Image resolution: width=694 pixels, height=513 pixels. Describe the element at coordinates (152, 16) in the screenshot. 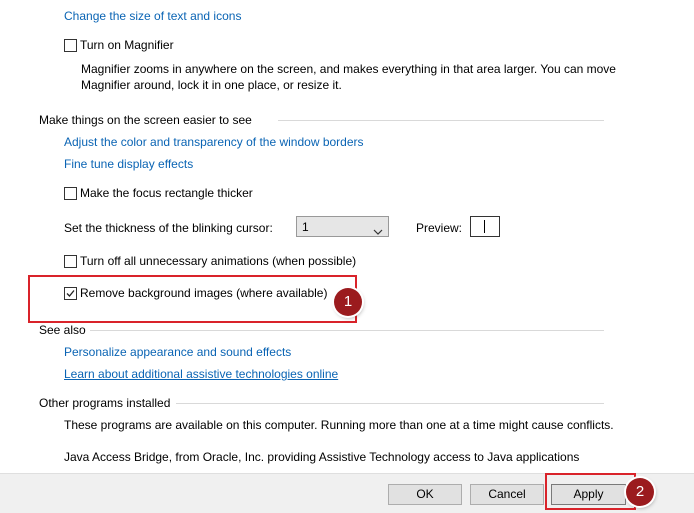

I see `change-text-size-link: Change the size of text and icons` at that location.